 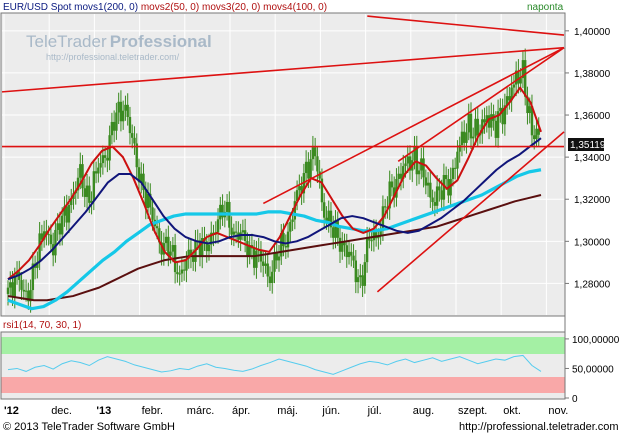 I want to click on time-tick-label: '12, so click(x=11, y=411).